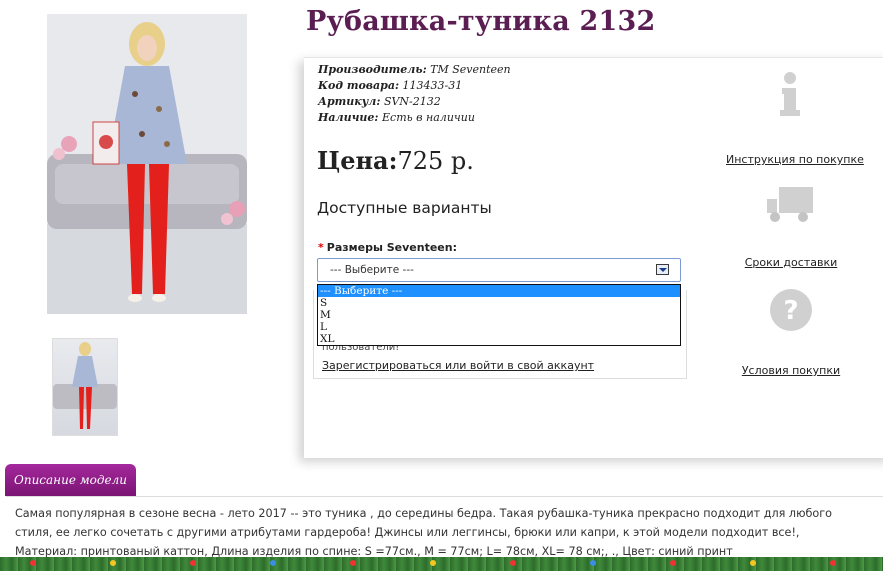  What do you see at coordinates (395, 160) in the screenshot?
I see `product-price: Цена:725 р.` at bounding box center [395, 160].